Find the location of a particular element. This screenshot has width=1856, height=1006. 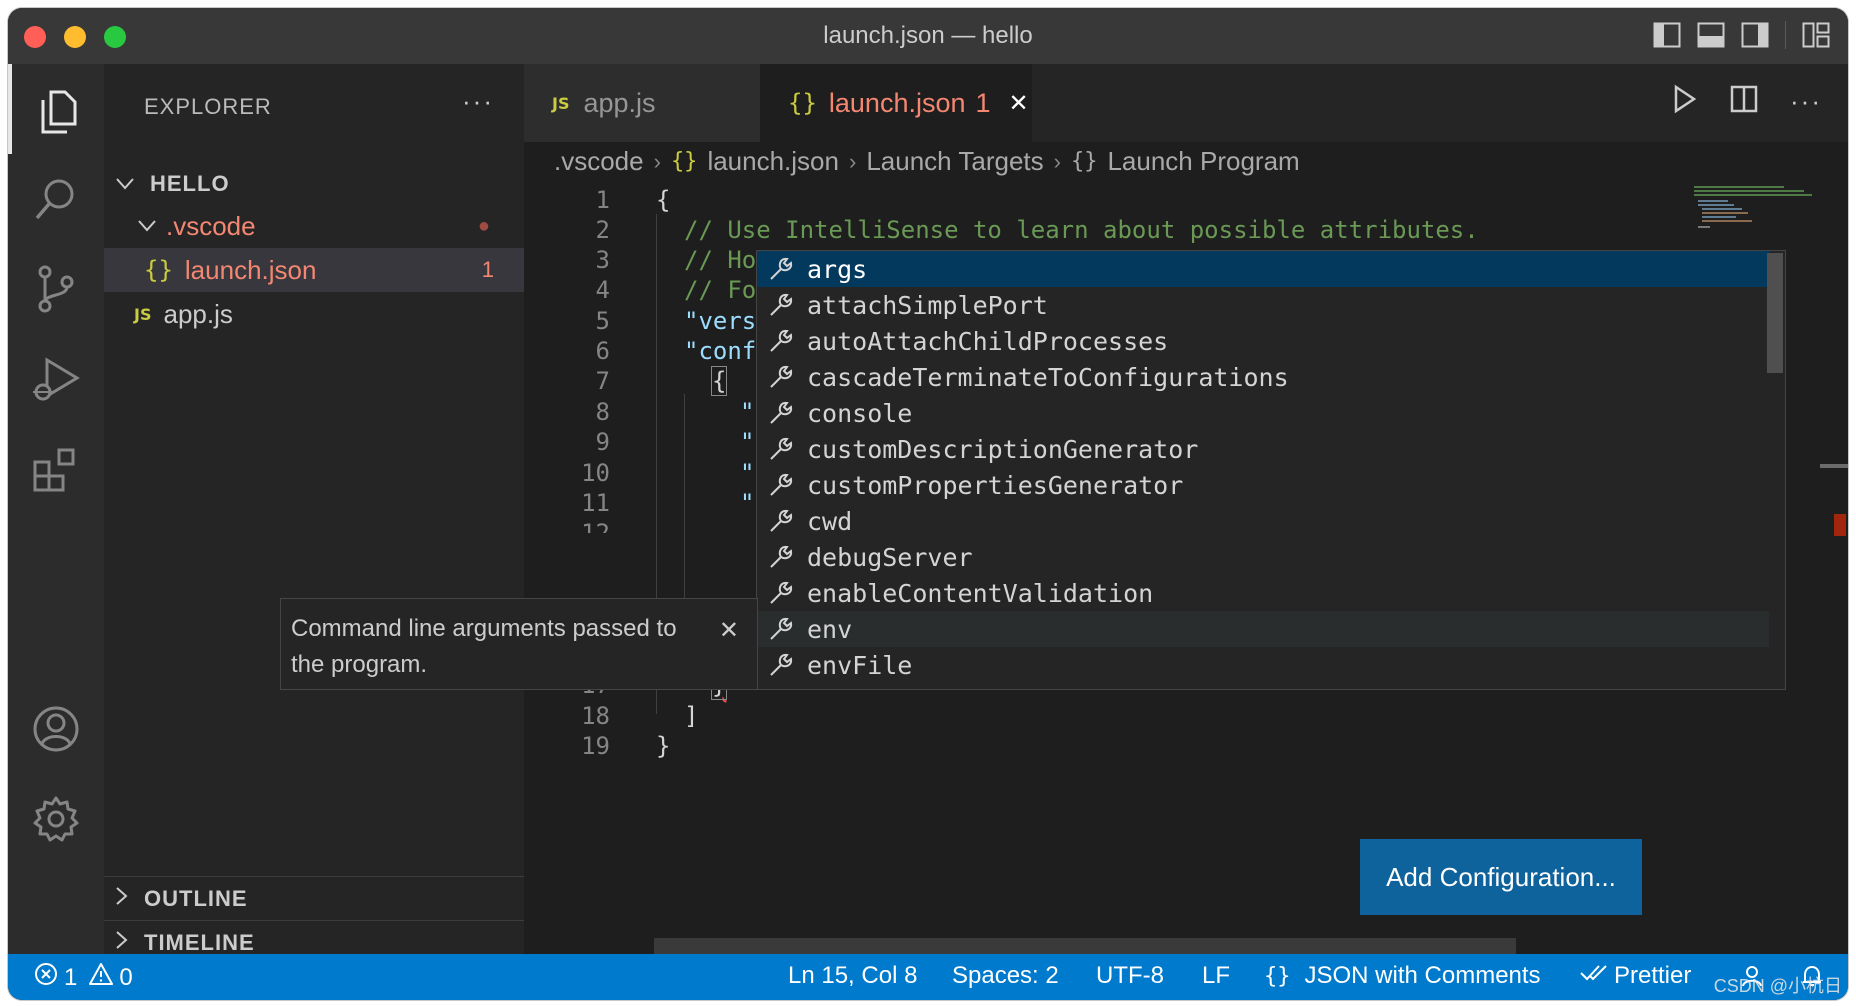

end-of-line: LF is located at coordinates (1216, 976).